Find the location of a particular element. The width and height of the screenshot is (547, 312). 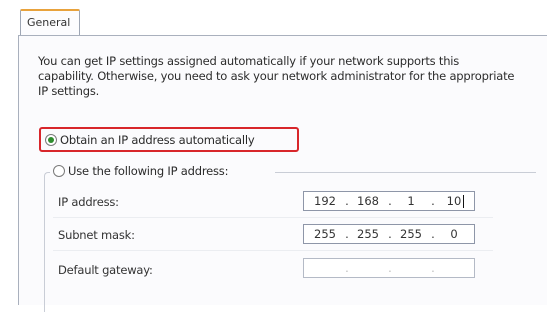

use-following-ip-label: Use the following IP address: is located at coordinates (148, 171).